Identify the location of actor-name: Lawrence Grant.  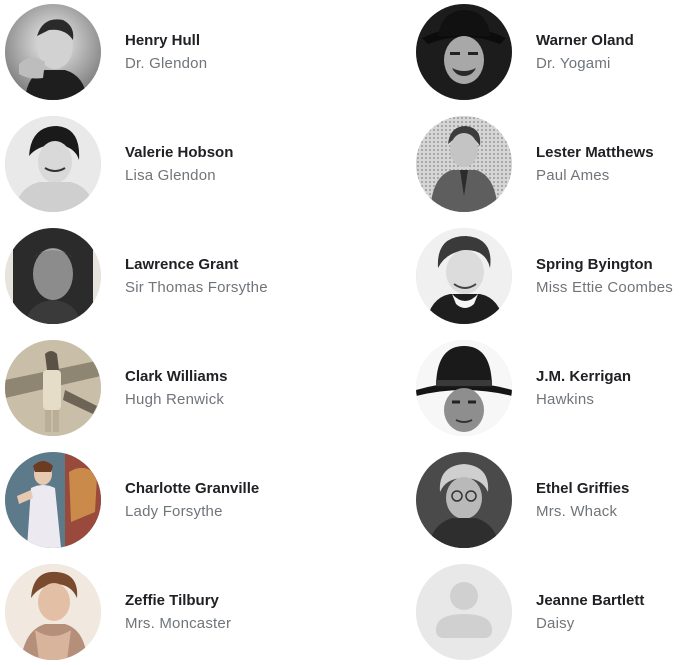
(182, 264).